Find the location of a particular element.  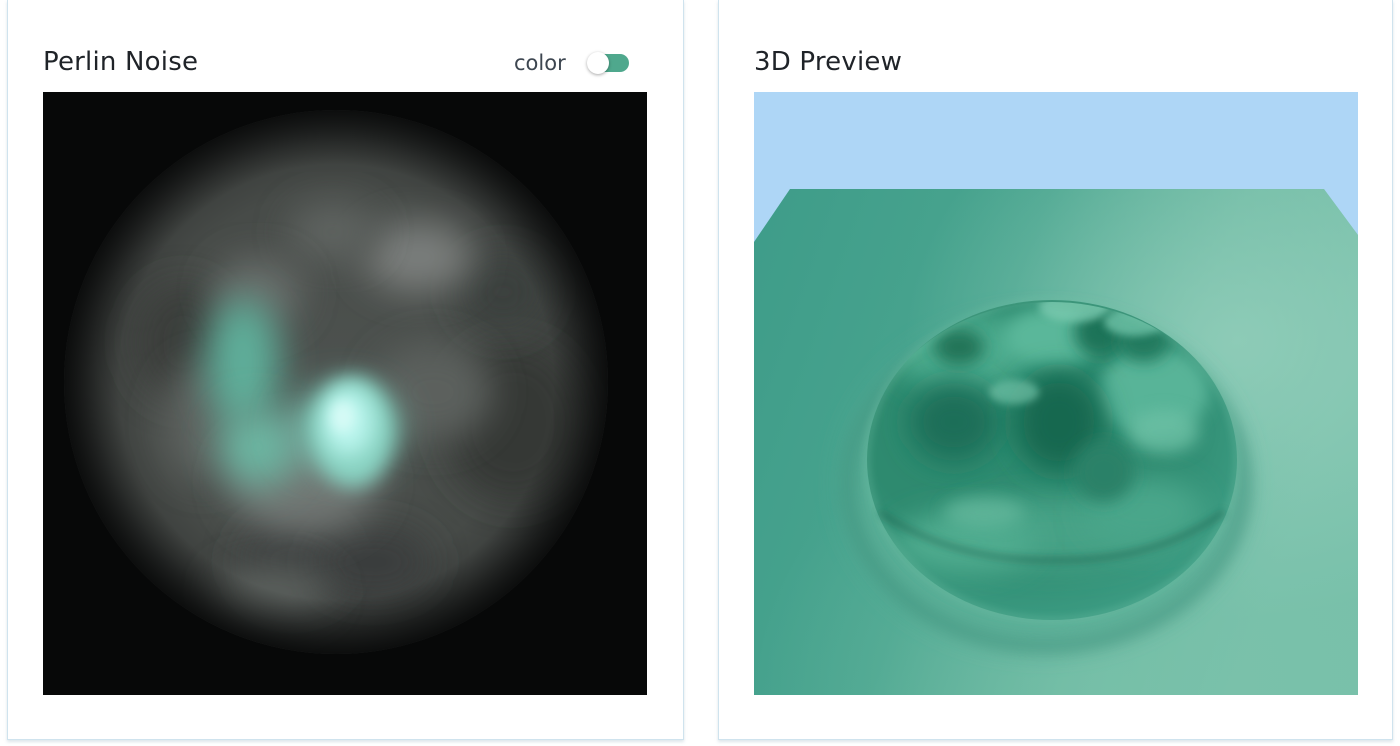

color-toggle-group: color is located at coordinates (571, 63).